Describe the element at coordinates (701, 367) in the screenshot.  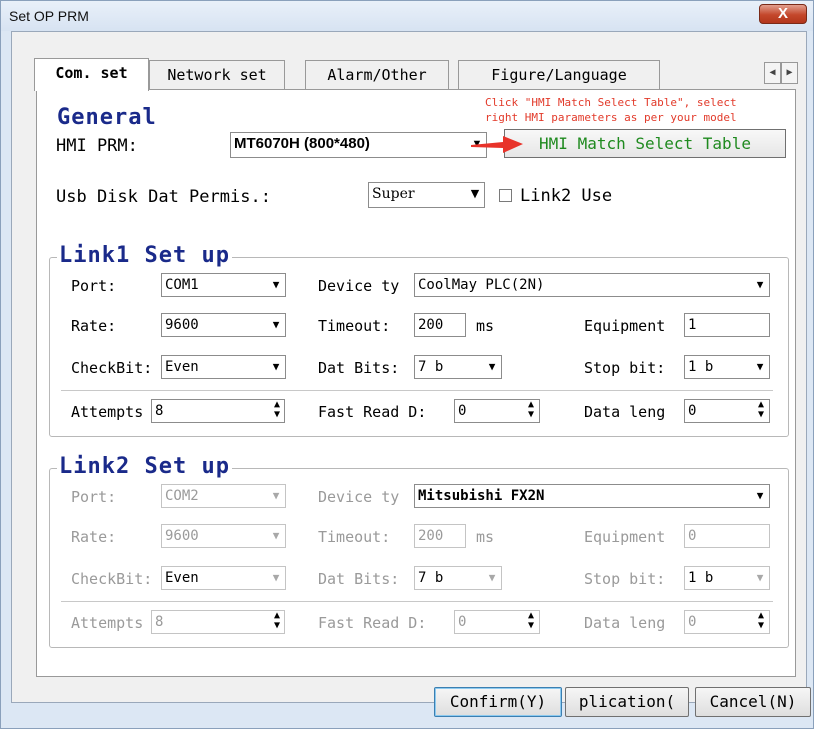
I see `link1-stopbit-value: 1 b` at that location.